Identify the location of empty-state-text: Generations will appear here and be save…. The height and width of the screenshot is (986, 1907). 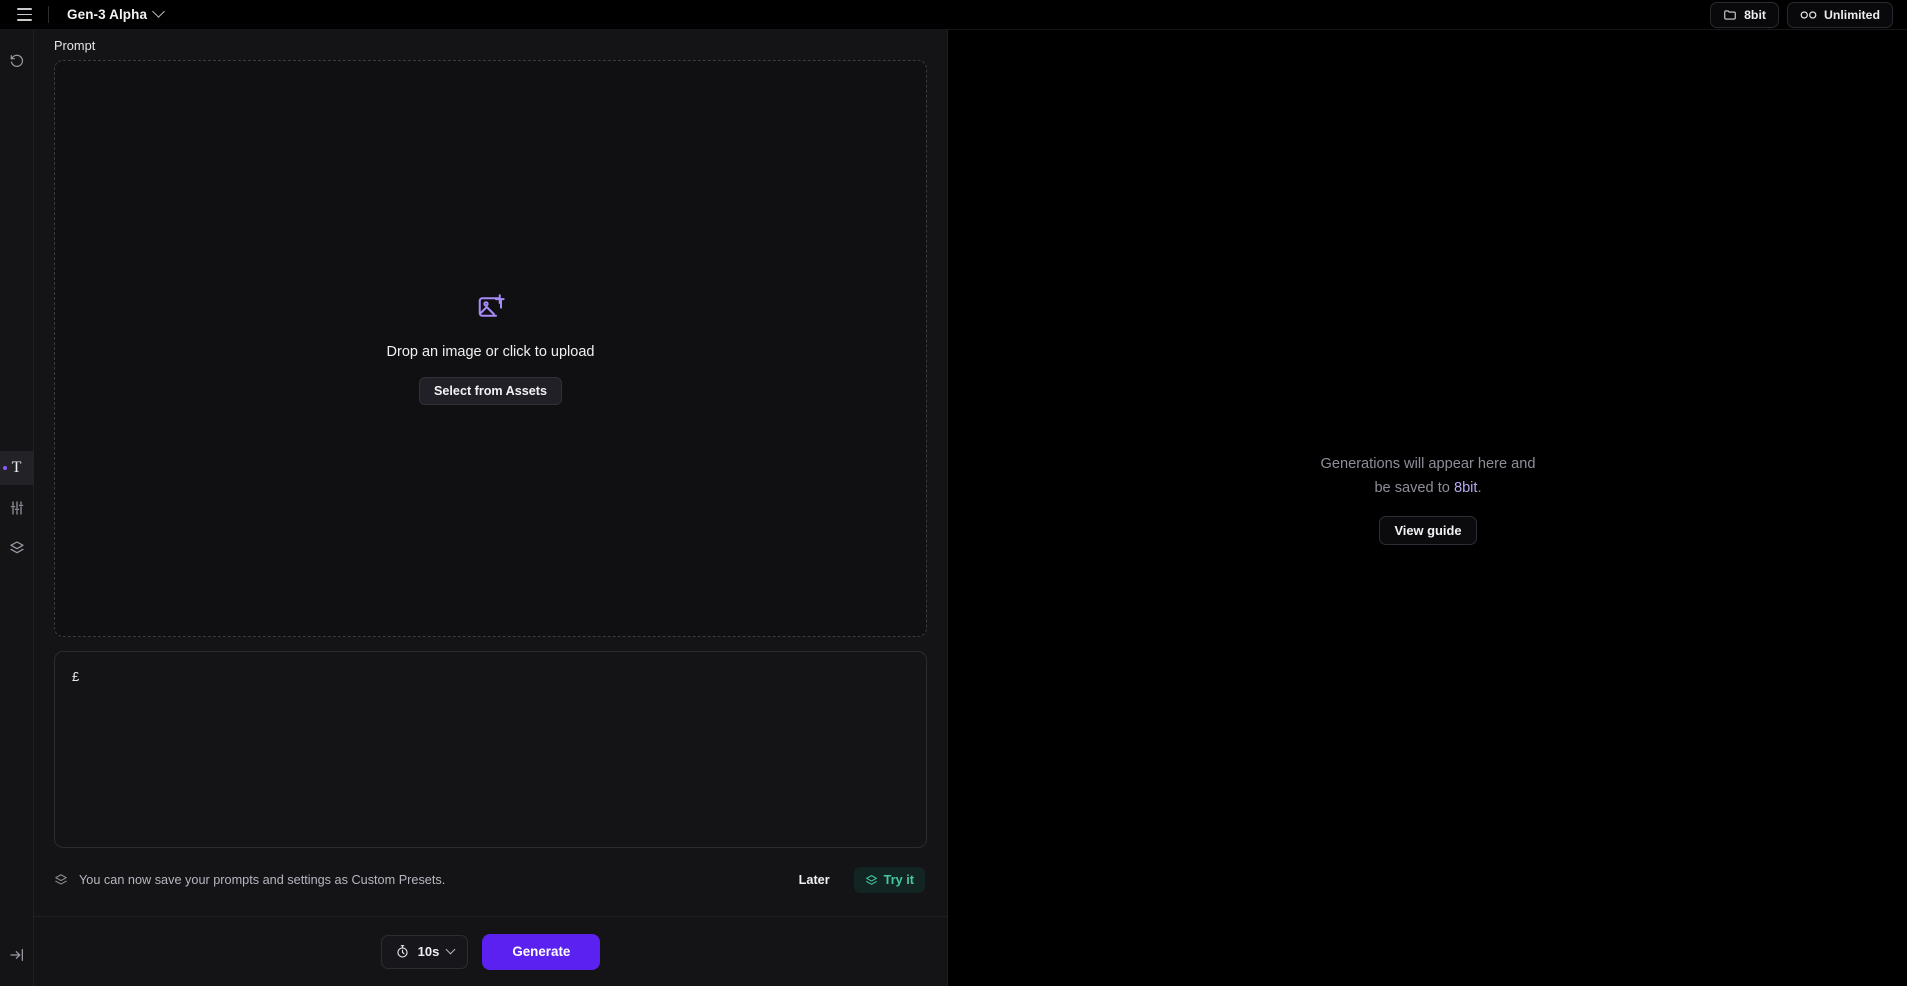
(1428, 476).